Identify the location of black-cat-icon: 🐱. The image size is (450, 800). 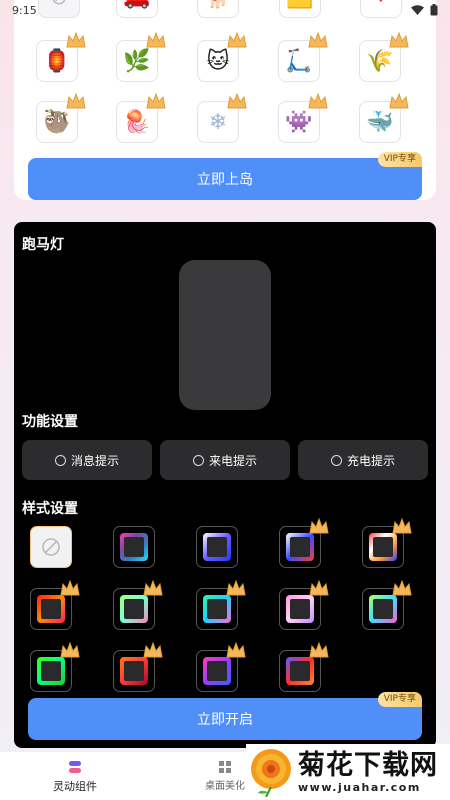
(218, 61).